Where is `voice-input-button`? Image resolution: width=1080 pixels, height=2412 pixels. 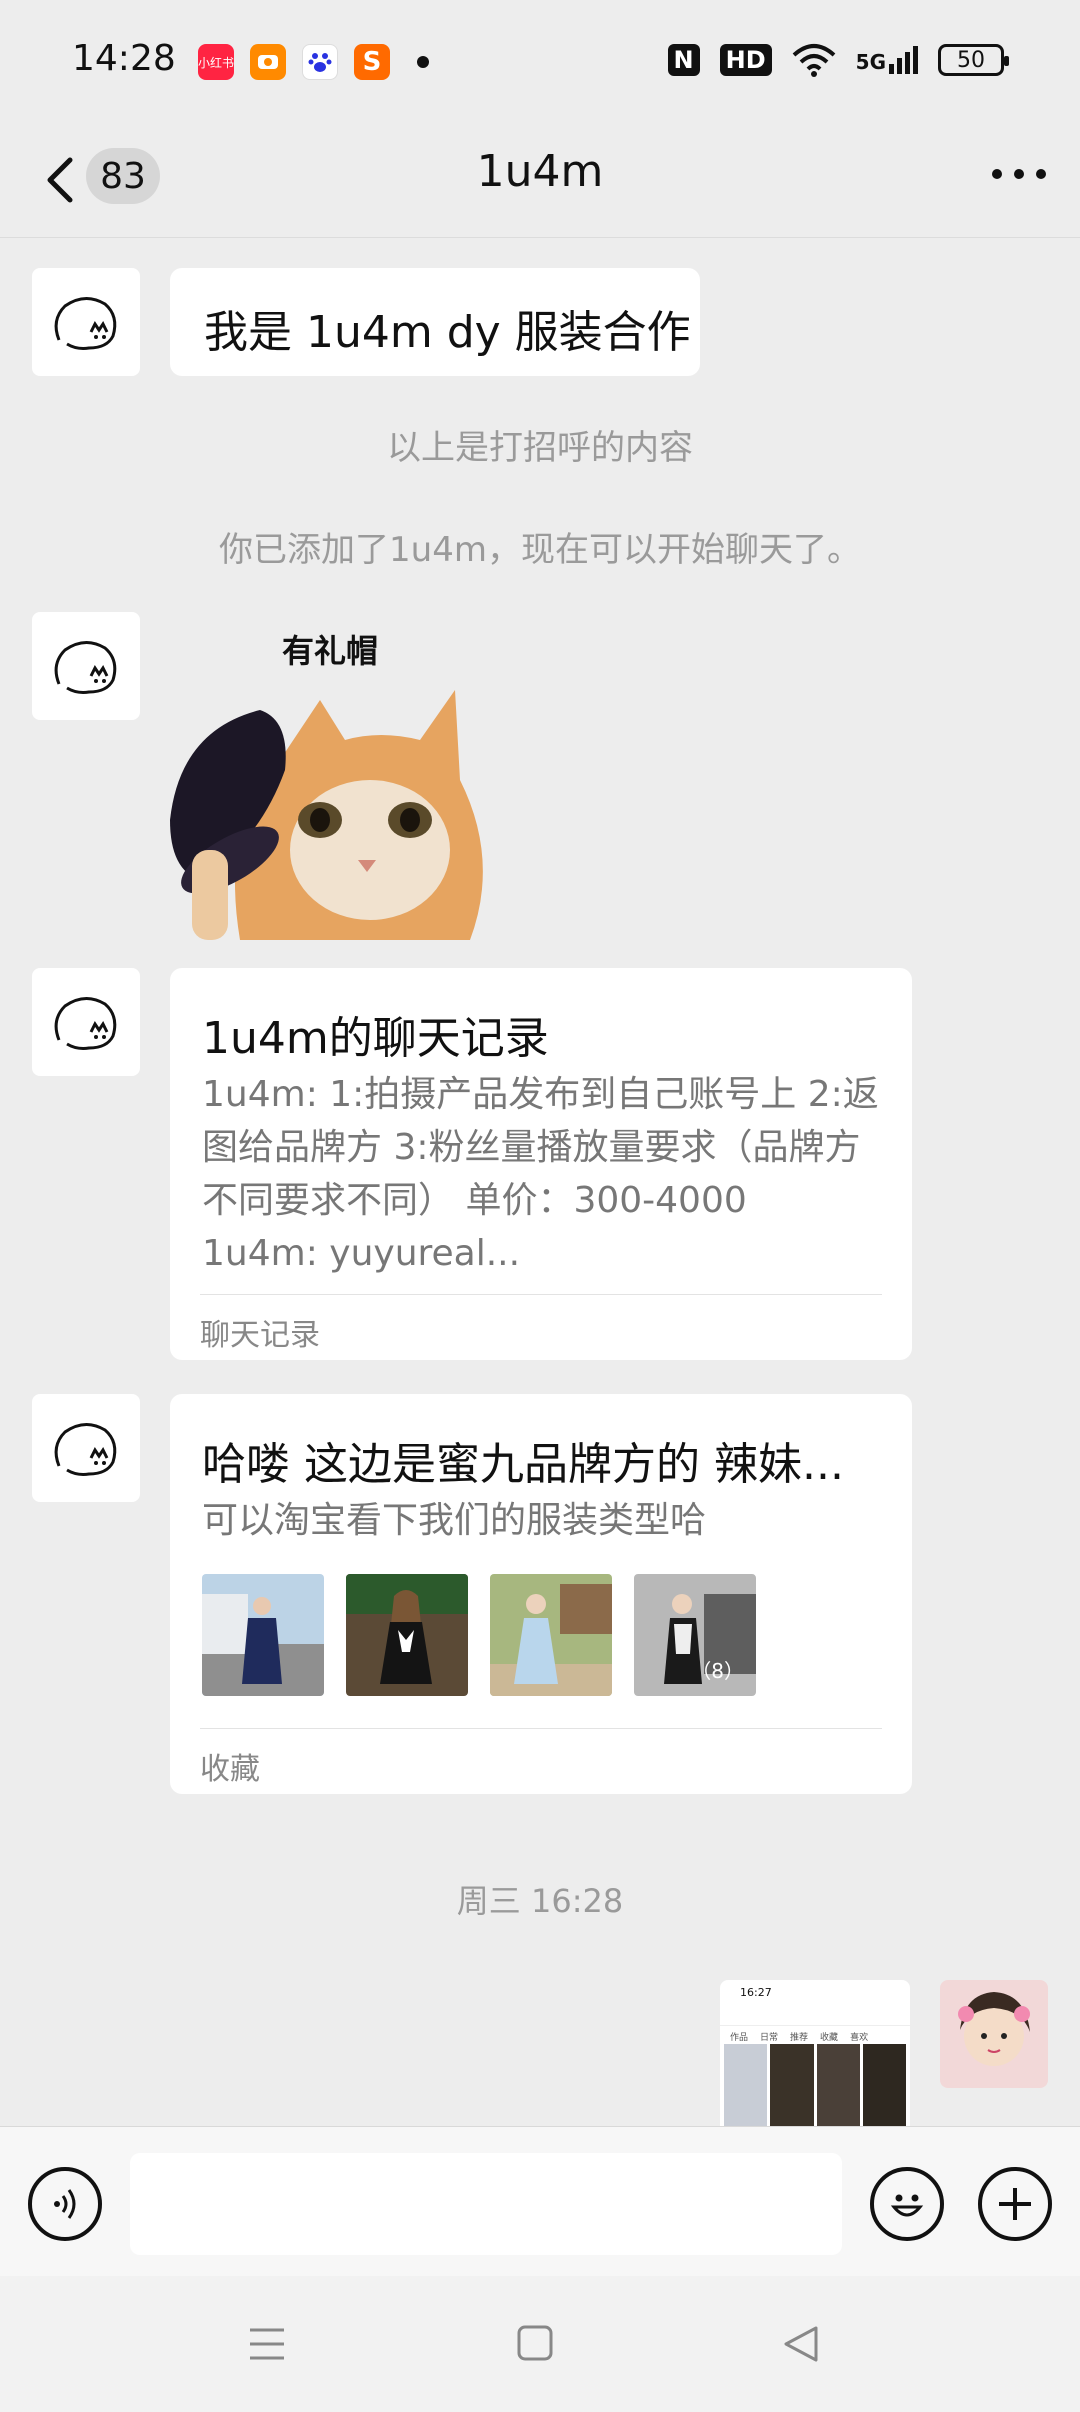 voice-input-button is located at coordinates (65, 2204).